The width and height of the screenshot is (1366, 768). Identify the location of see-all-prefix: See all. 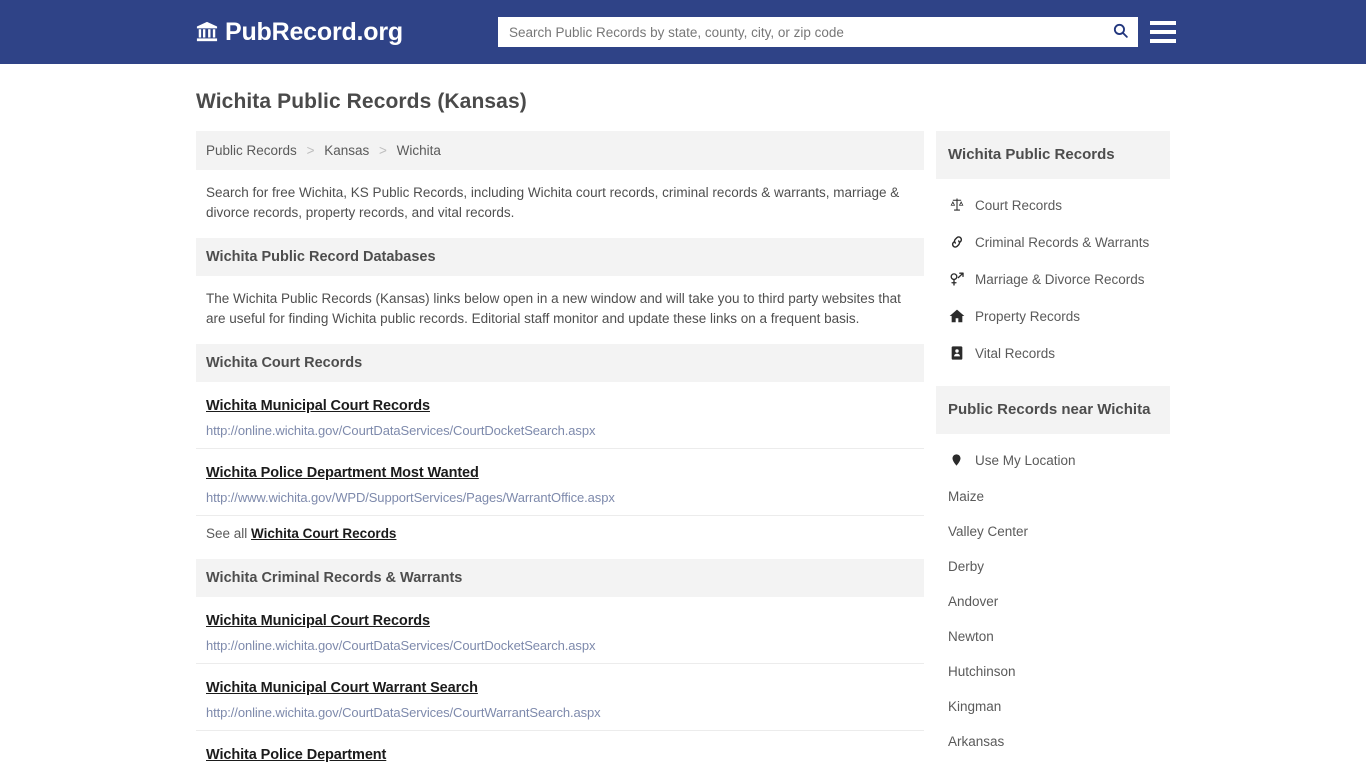
(227, 534).